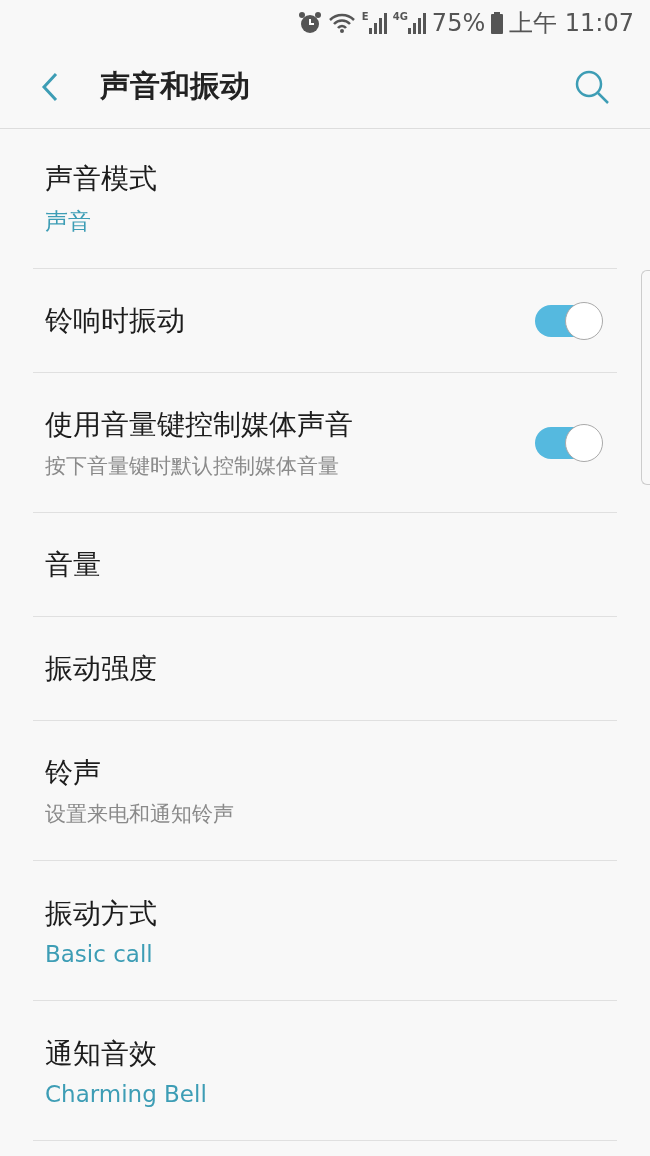 The height and width of the screenshot is (1156, 650). I want to click on setting-title: 使用音量键控制媒体声音, so click(199, 424).